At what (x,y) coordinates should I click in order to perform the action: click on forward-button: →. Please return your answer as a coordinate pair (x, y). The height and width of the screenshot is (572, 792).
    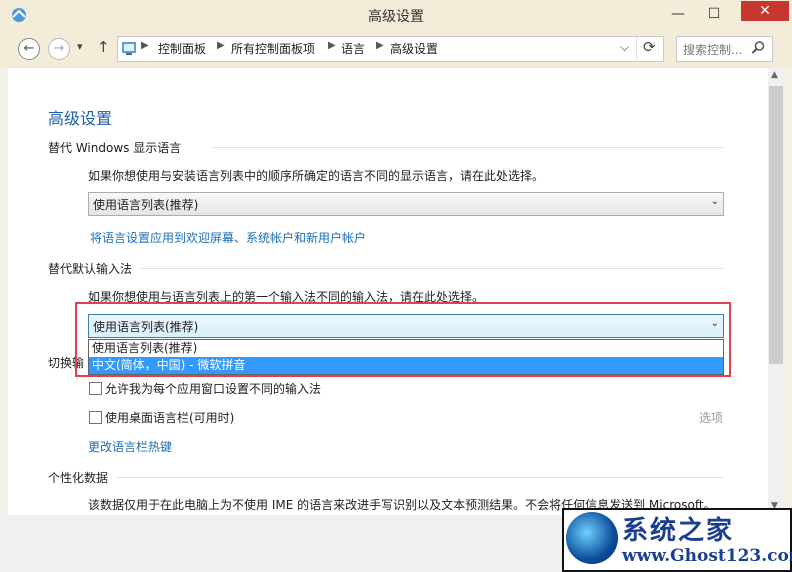
    Looking at the image, I should click on (59, 49).